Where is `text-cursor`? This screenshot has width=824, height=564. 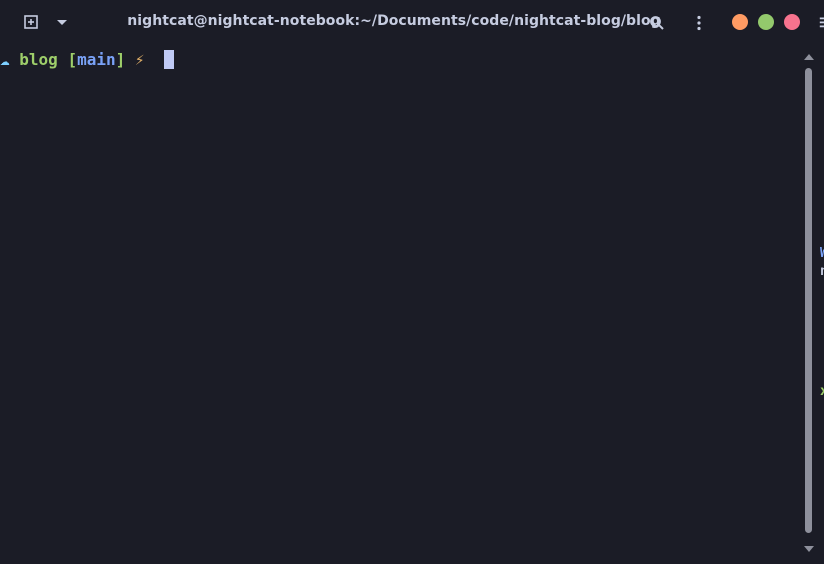
text-cursor is located at coordinates (168, 59).